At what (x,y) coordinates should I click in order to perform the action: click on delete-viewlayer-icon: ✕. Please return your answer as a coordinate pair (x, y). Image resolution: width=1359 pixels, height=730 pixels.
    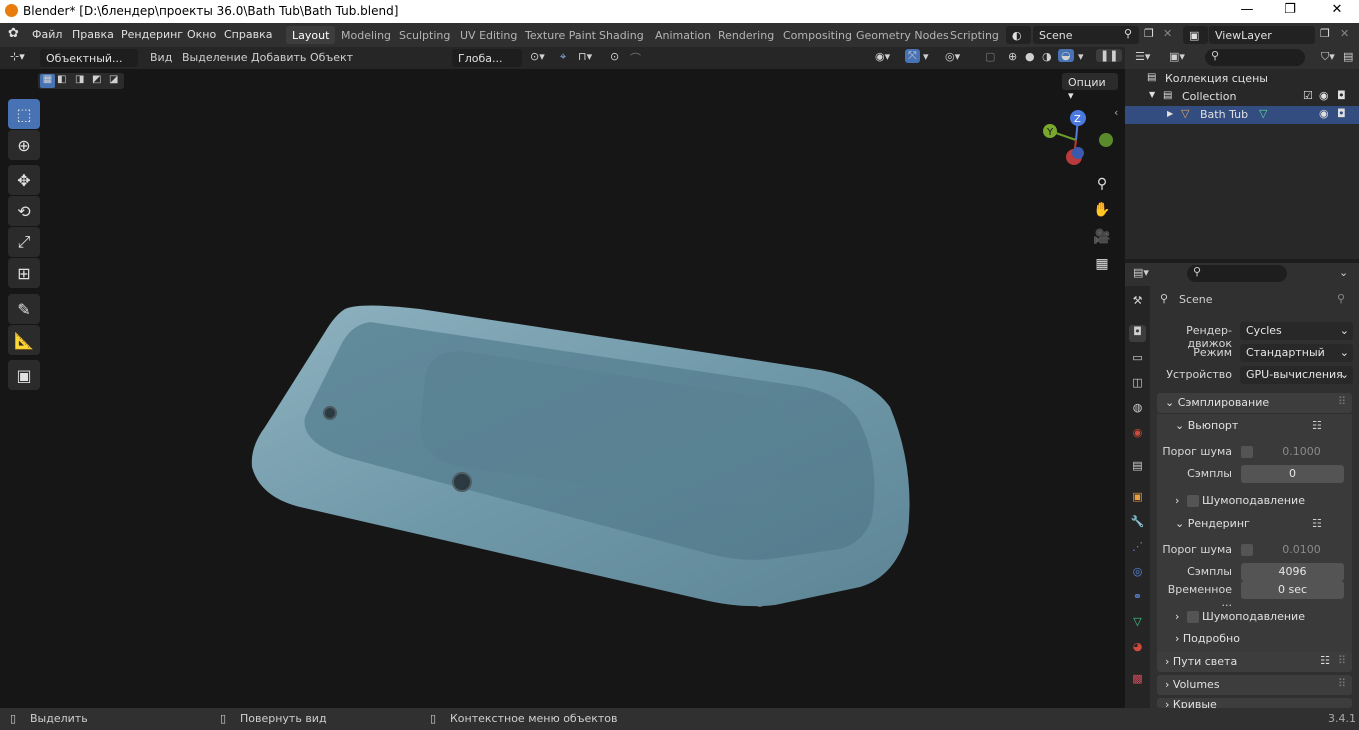
    Looking at the image, I should click on (1344, 33).